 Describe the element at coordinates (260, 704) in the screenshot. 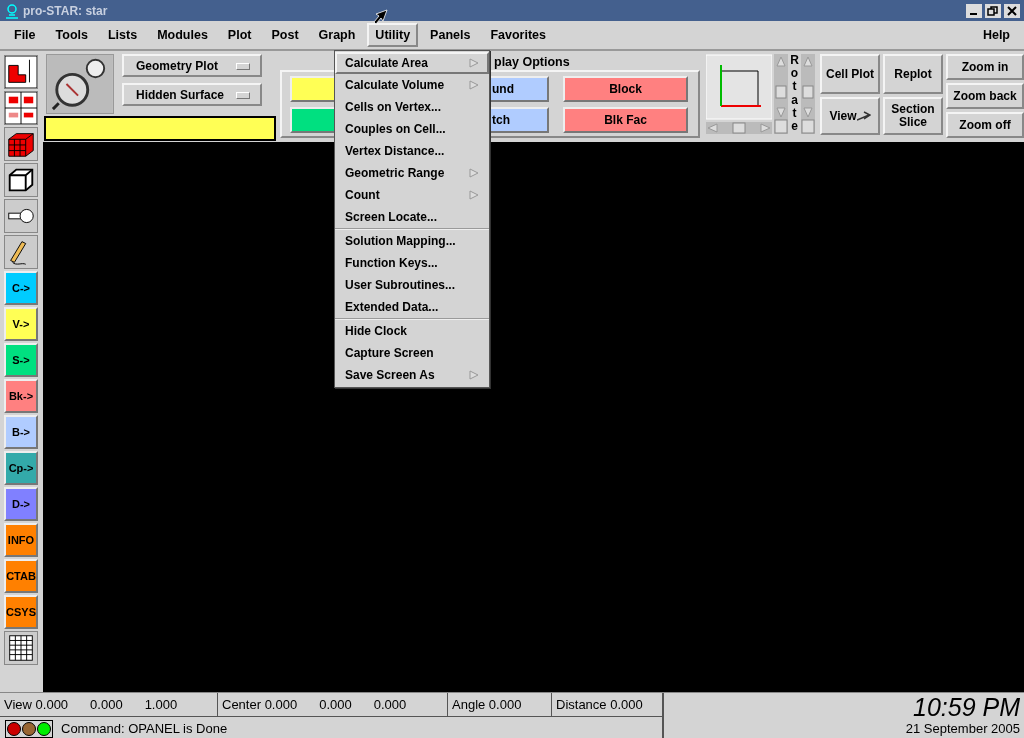

I see `center-value: Center 0.000` at that location.